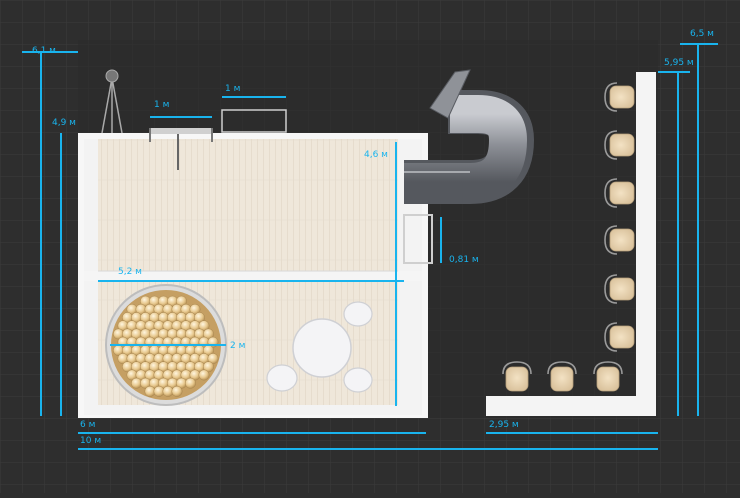 The image size is (740, 498). I want to click on round-table, so click(322, 348).